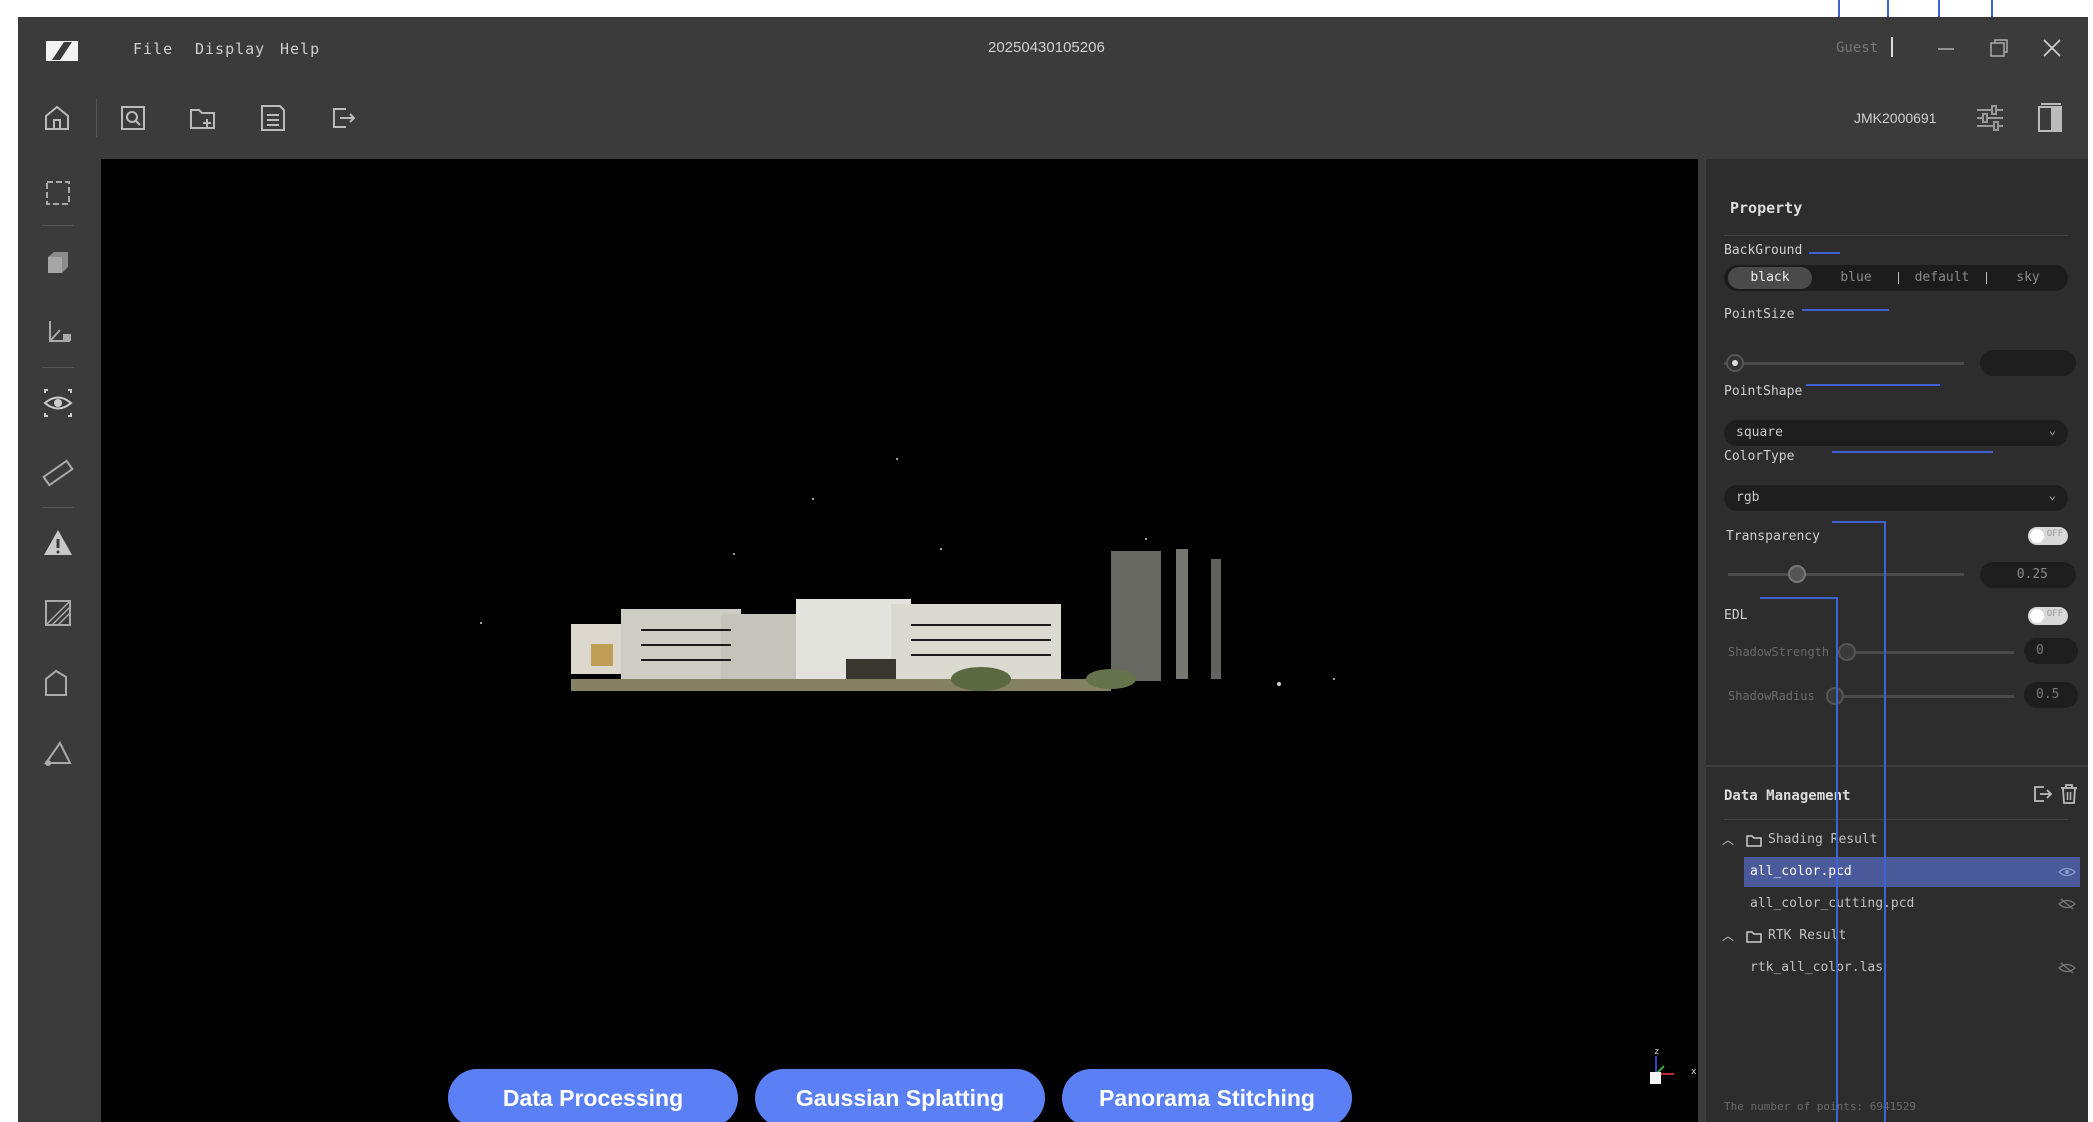  I want to click on home-icon, so click(57, 118).